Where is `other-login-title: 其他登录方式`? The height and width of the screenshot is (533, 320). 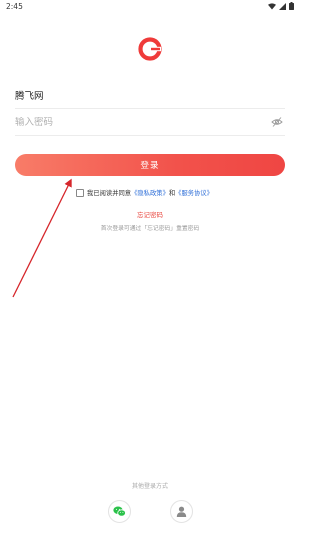 other-login-title: 其他登录方式 is located at coordinates (149, 486).